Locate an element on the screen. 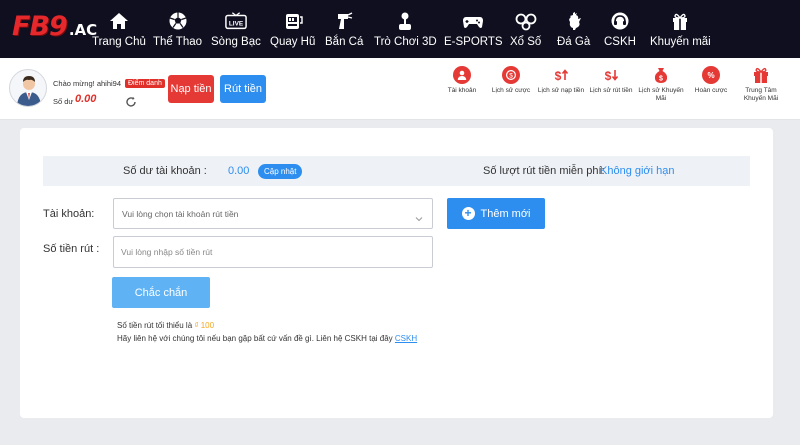 The height and width of the screenshot is (445, 800). nav-item-khuyen-mai: Khuyến mãi is located at coordinates (680, 31).